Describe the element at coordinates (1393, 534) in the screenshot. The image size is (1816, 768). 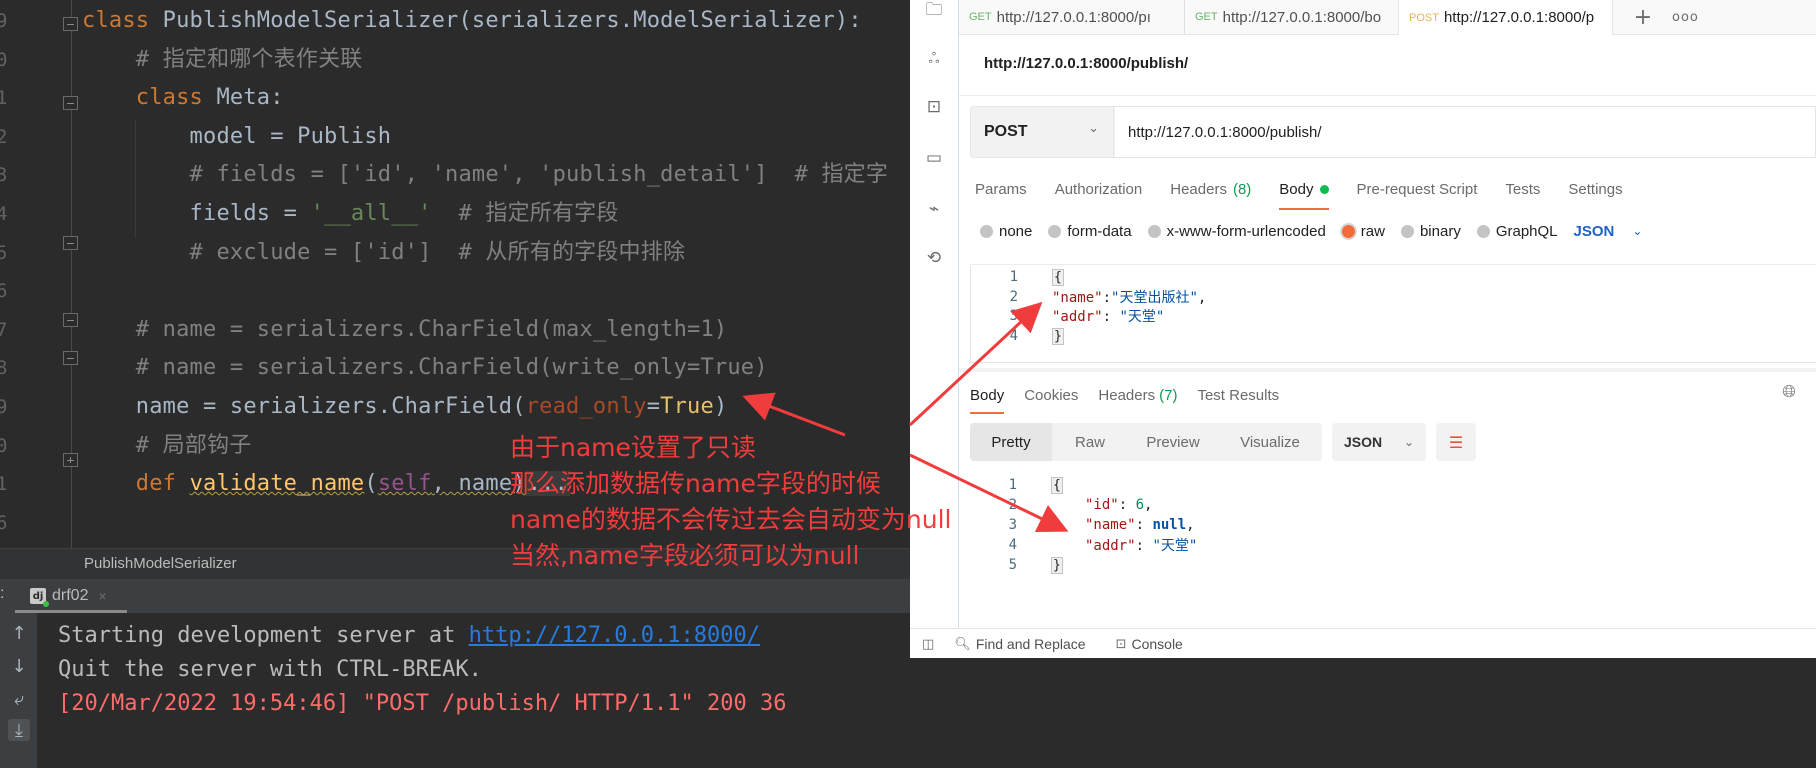
I see `response-body-viewer: 1{2 "id": 6, 3 "name": null, 4 "addr": "天堂" 5}` at that location.